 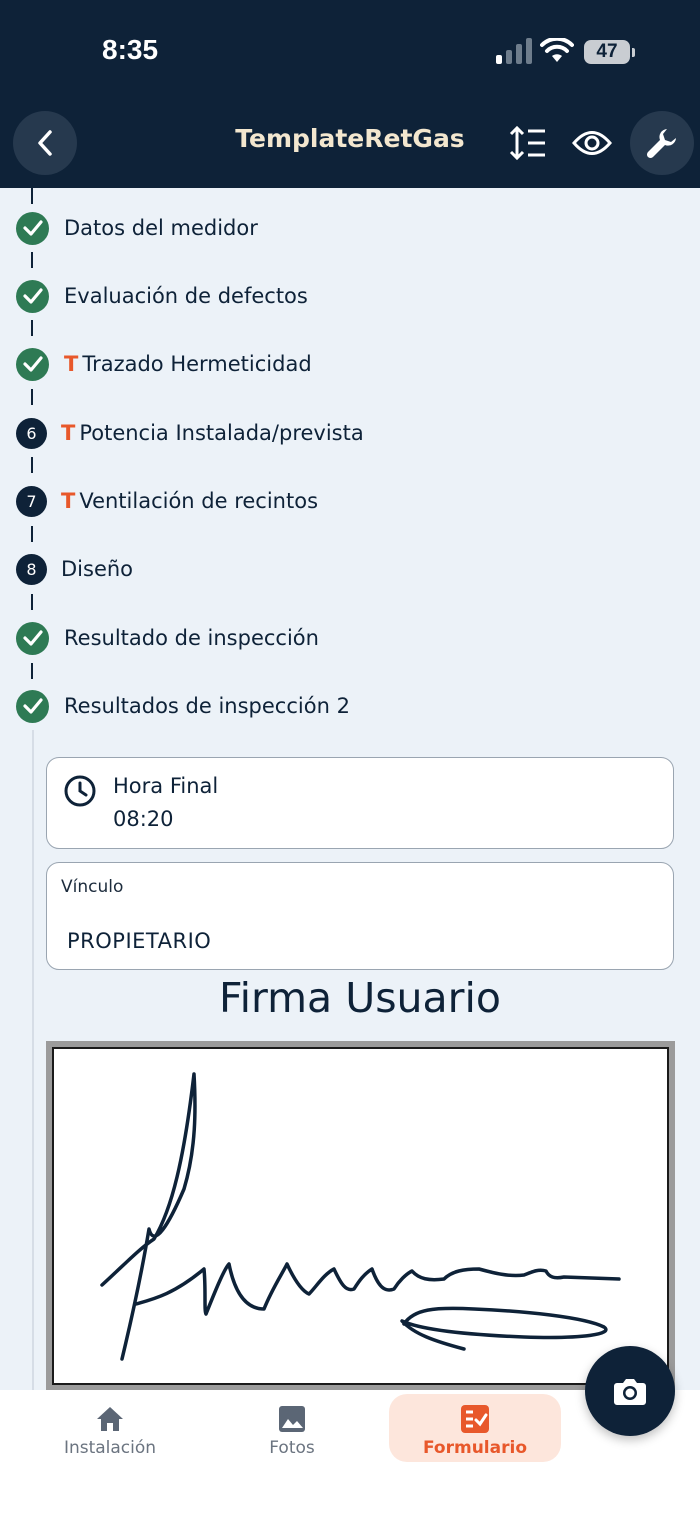 I want to click on wifi-icon, so click(x=557, y=50).